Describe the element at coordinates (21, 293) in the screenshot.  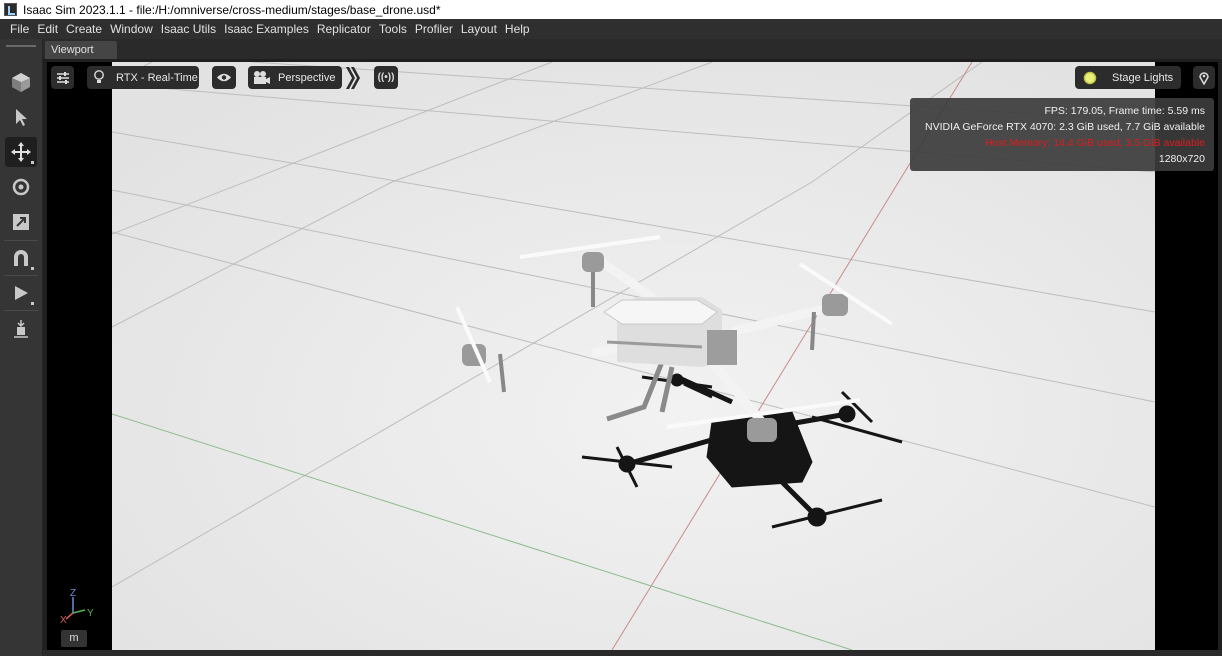
I see `play-icon` at that location.